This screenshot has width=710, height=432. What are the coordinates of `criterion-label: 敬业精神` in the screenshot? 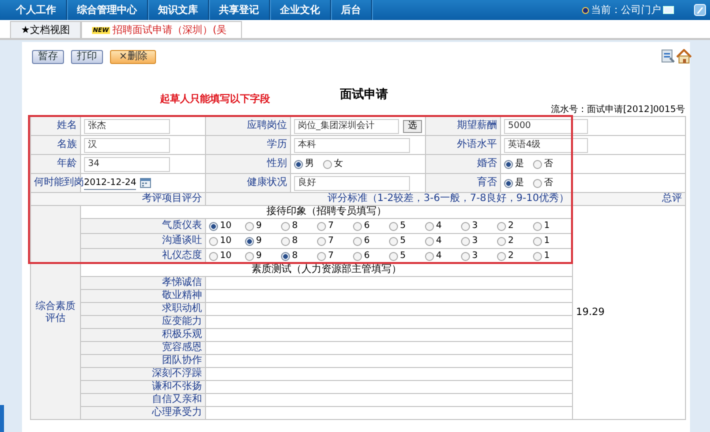 It's located at (143, 296).